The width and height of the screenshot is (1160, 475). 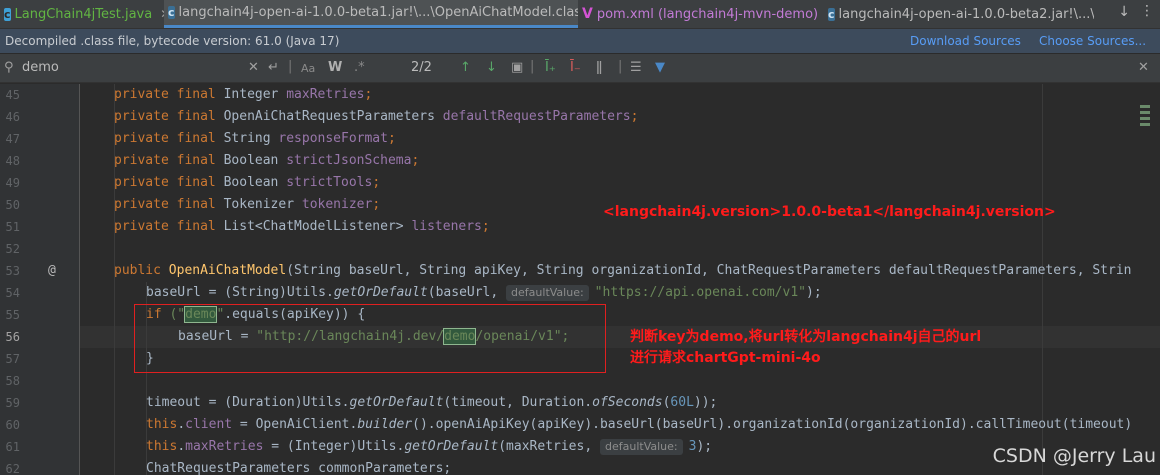 What do you see at coordinates (587, 14) in the screenshot?
I see `maven-icon: V` at bounding box center [587, 14].